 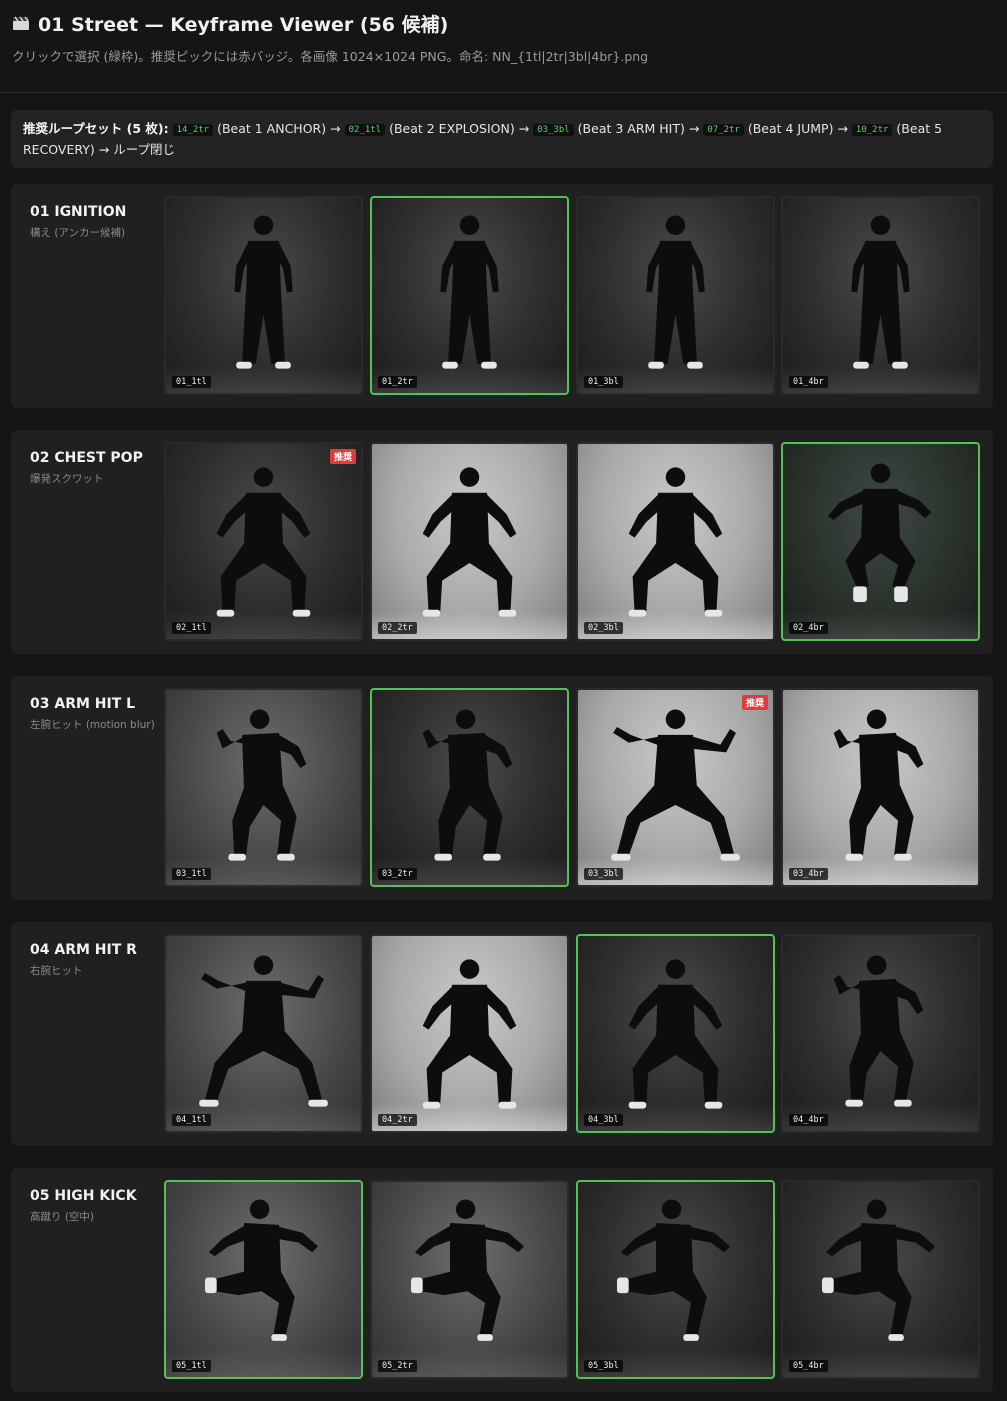 What do you see at coordinates (603, 874) in the screenshot?
I see `thumbnail-label: 03_3bl` at bounding box center [603, 874].